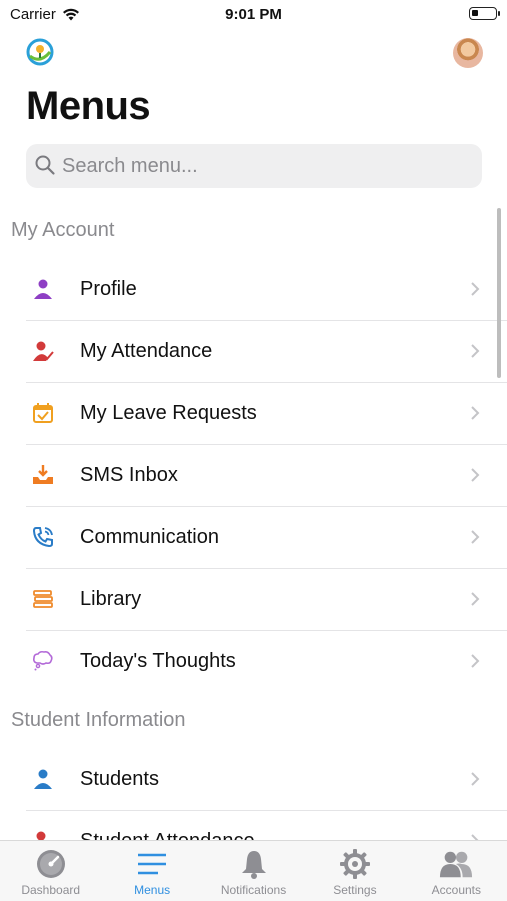 The width and height of the screenshot is (507, 901). What do you see at coordinates (43, 475) in the screenshot?
I see `inbox-icon` at bounding box center [43, 475].